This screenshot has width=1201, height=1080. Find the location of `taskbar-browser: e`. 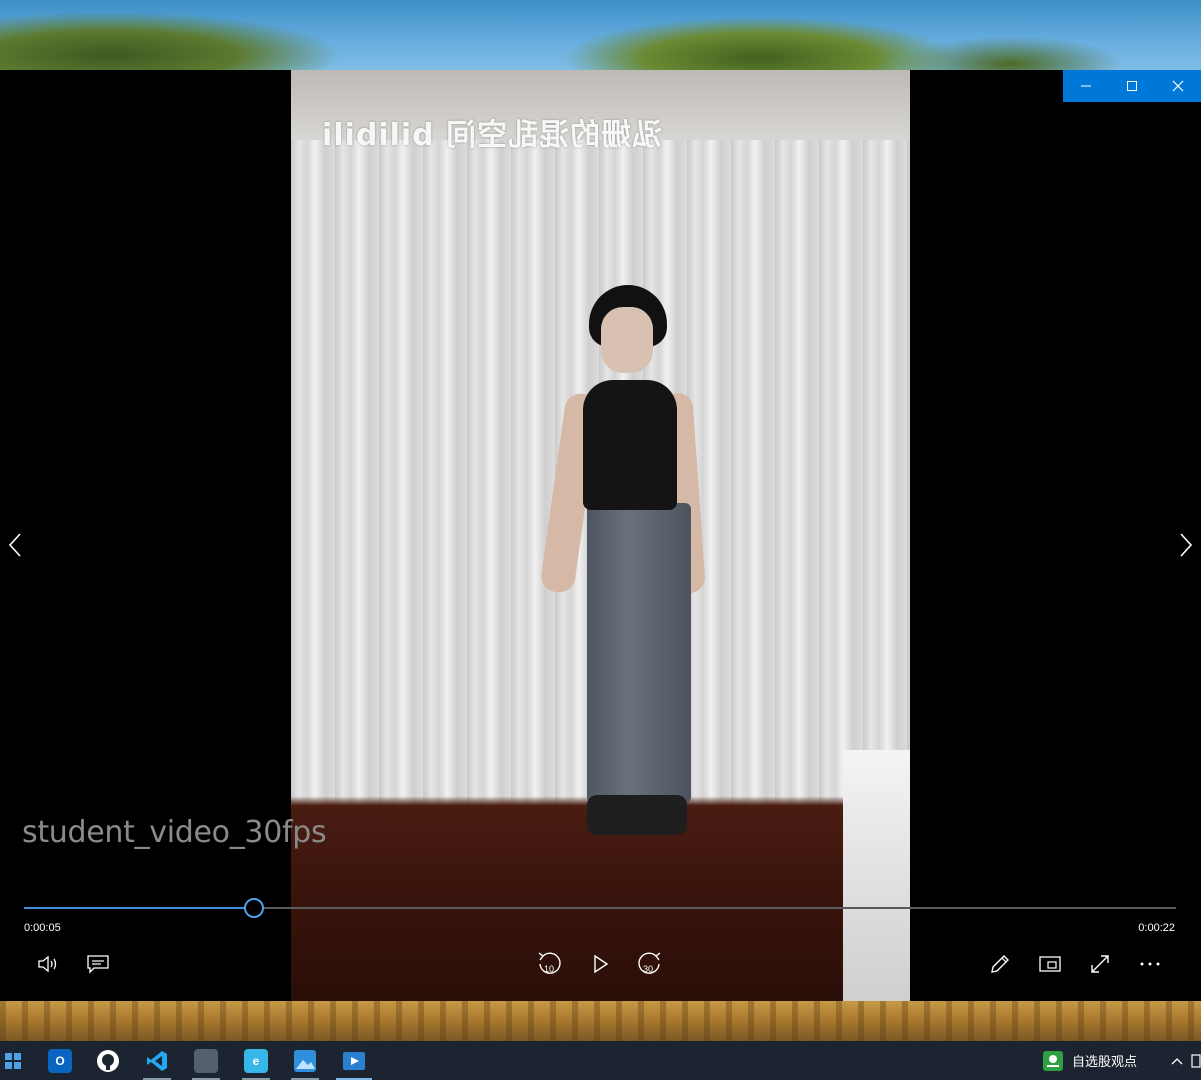

taskbar-browser: e is located at coordinates (256, 1060).